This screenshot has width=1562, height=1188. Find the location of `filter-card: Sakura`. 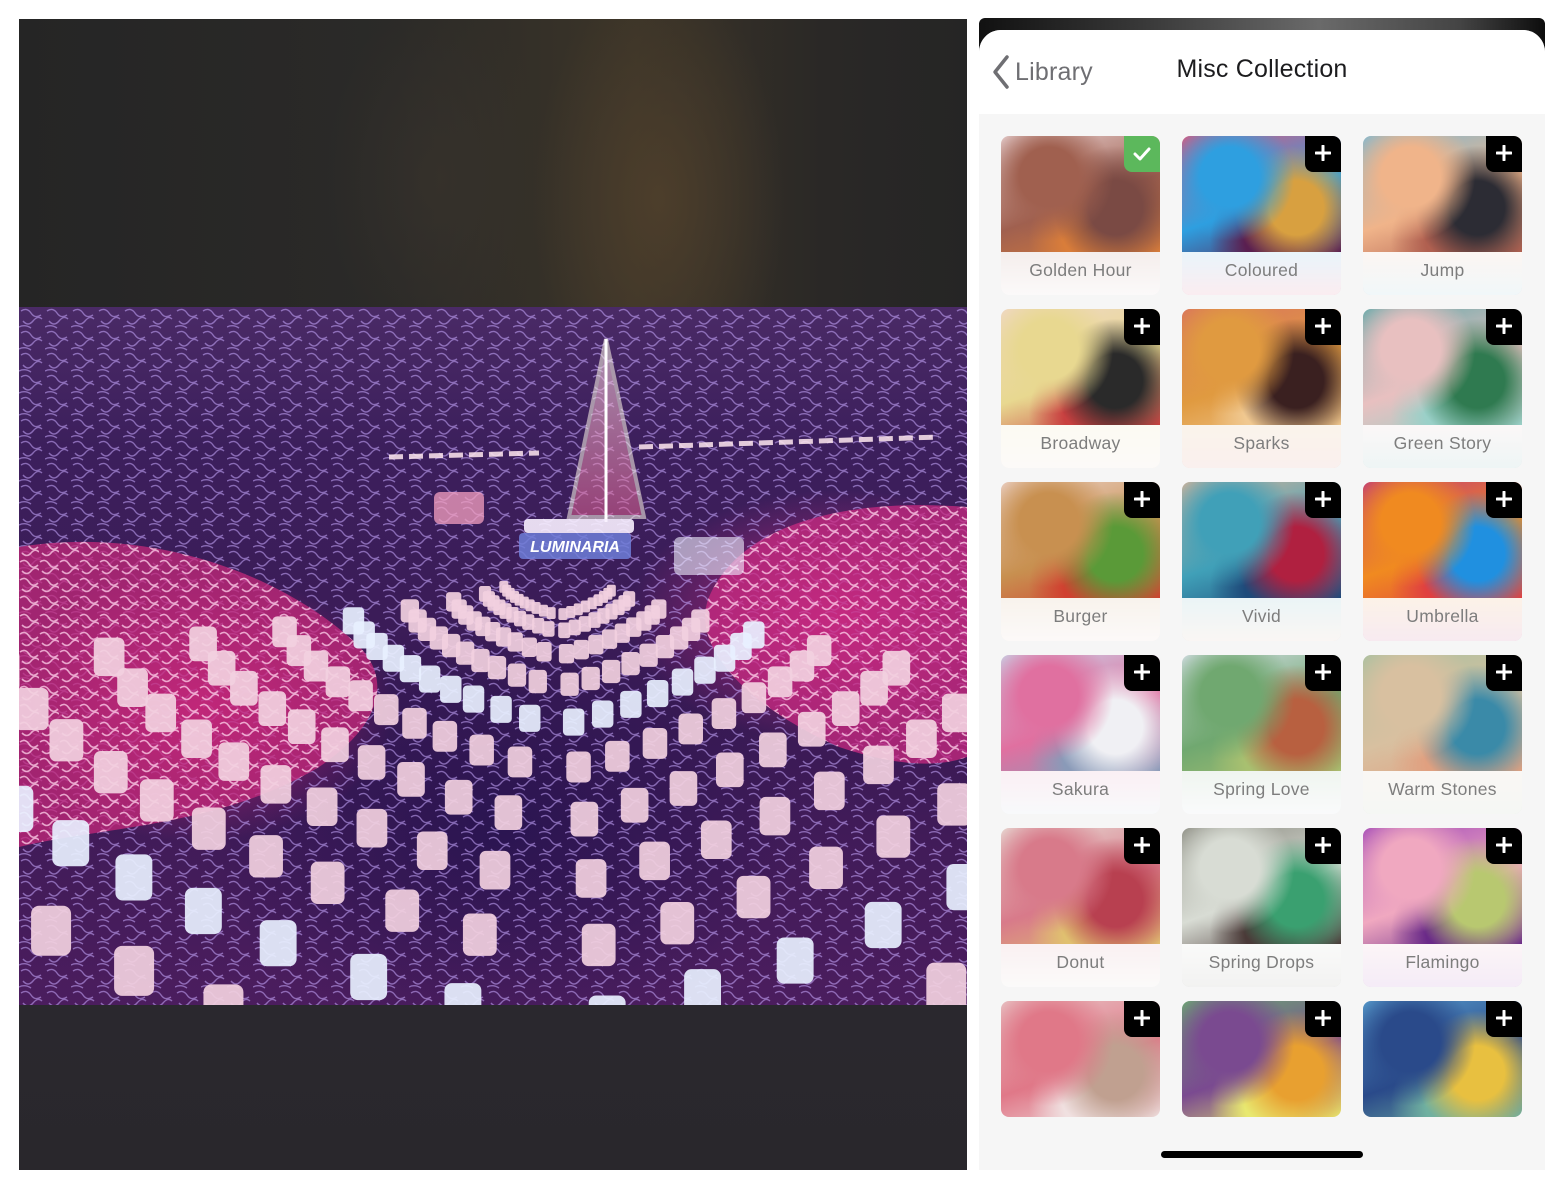

filter-card: Sakura is located at coordinates (1080, 734).